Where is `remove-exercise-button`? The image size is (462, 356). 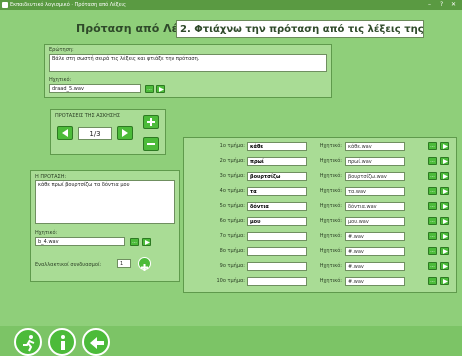 remove-exercise-button is located at coordinates (151, 144).